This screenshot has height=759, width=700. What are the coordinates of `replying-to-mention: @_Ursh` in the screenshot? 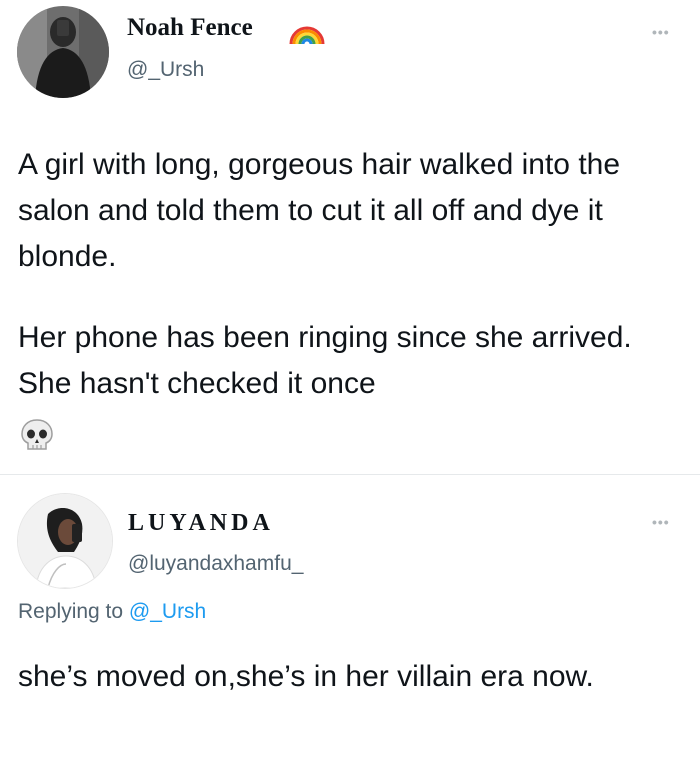 It's located at (167, 611).